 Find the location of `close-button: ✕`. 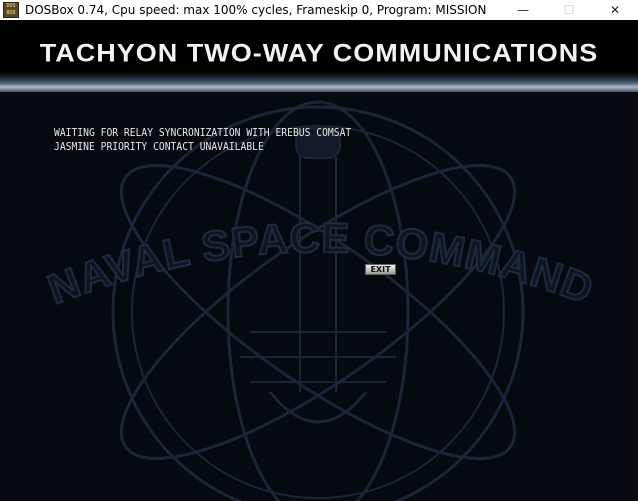

close-button: ✕ is located at coordinates (615, 10).